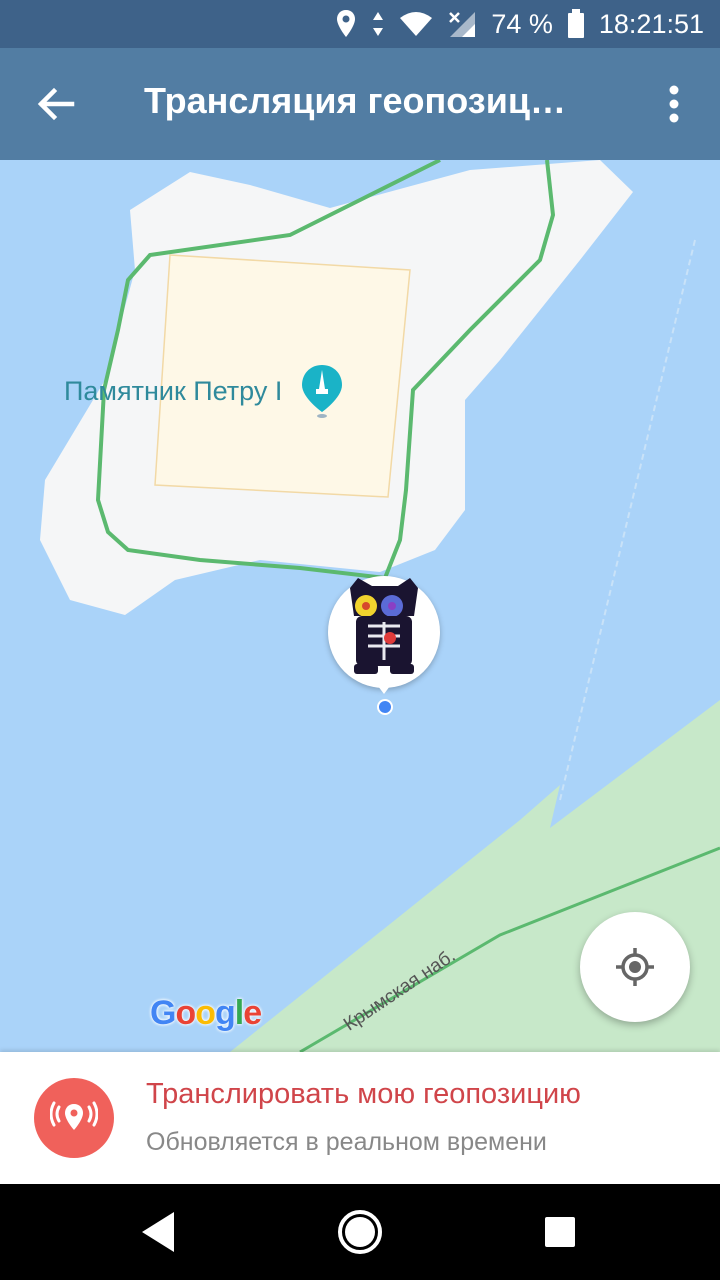 The height and width of the screenshot is (1280, 720). I want to click on back-arrow-icon, so click(56, 104).